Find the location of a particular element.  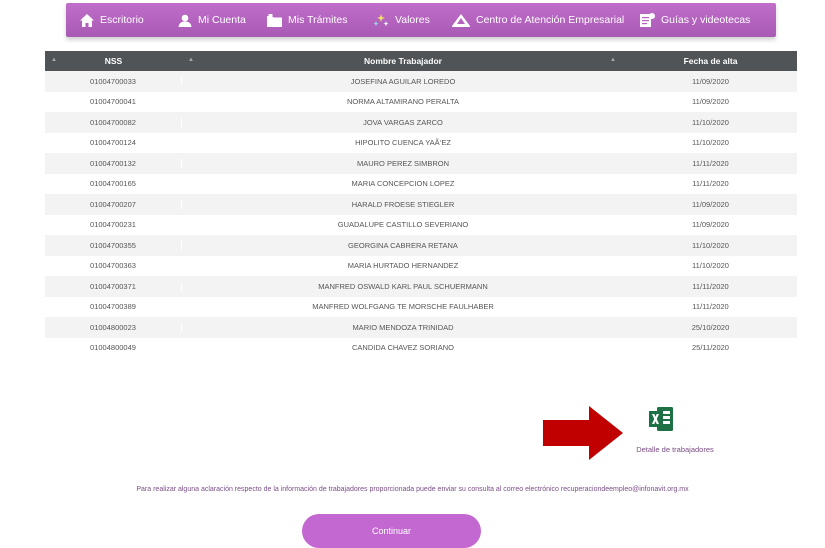

excel-icon is located at coordinates (661, 419).